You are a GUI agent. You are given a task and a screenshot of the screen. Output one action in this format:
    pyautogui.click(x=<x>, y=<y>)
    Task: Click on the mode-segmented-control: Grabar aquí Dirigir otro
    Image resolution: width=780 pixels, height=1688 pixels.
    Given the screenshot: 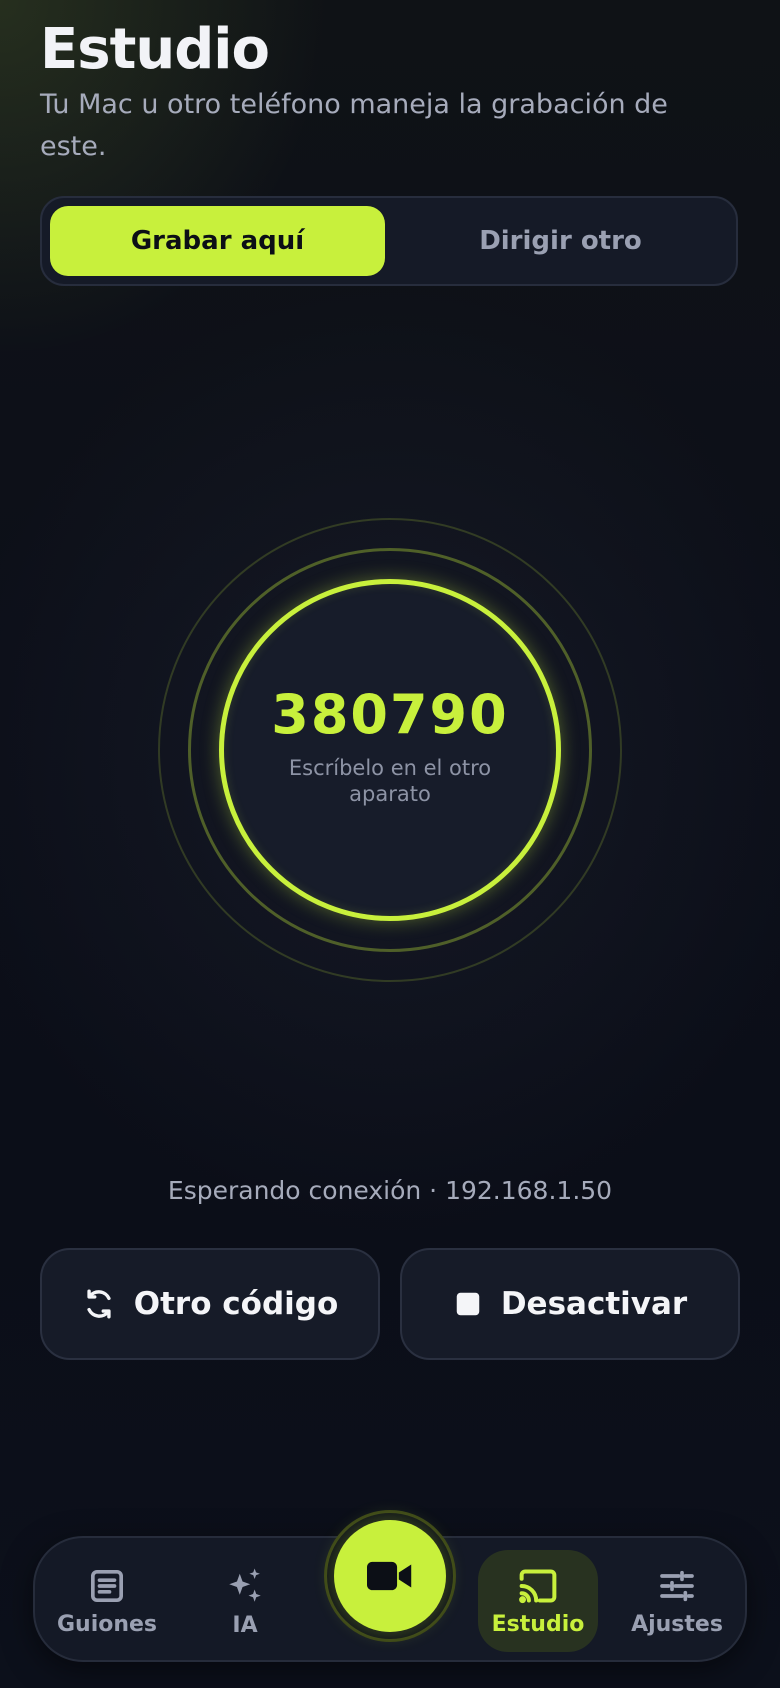 What is the action you would take?
    pyautogui.click(x=389, y=241)
    